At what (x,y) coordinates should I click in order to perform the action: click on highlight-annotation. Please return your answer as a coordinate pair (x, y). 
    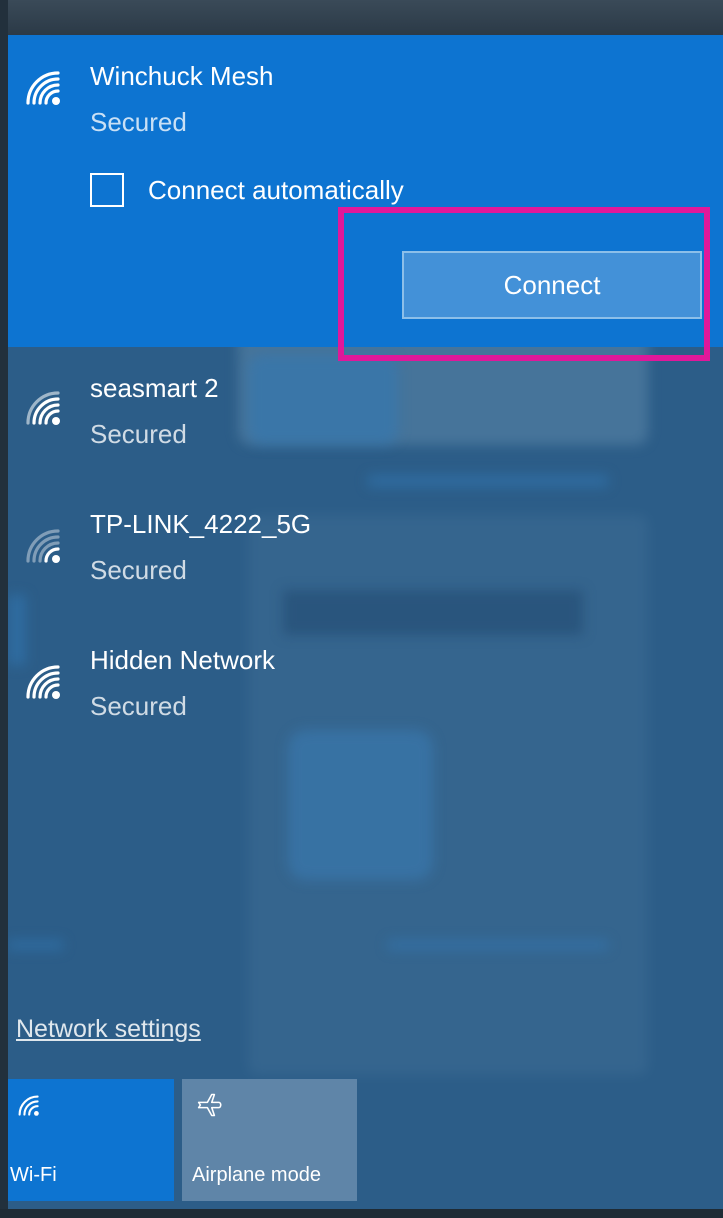
    Looking at the image, I should click on (524, 284).